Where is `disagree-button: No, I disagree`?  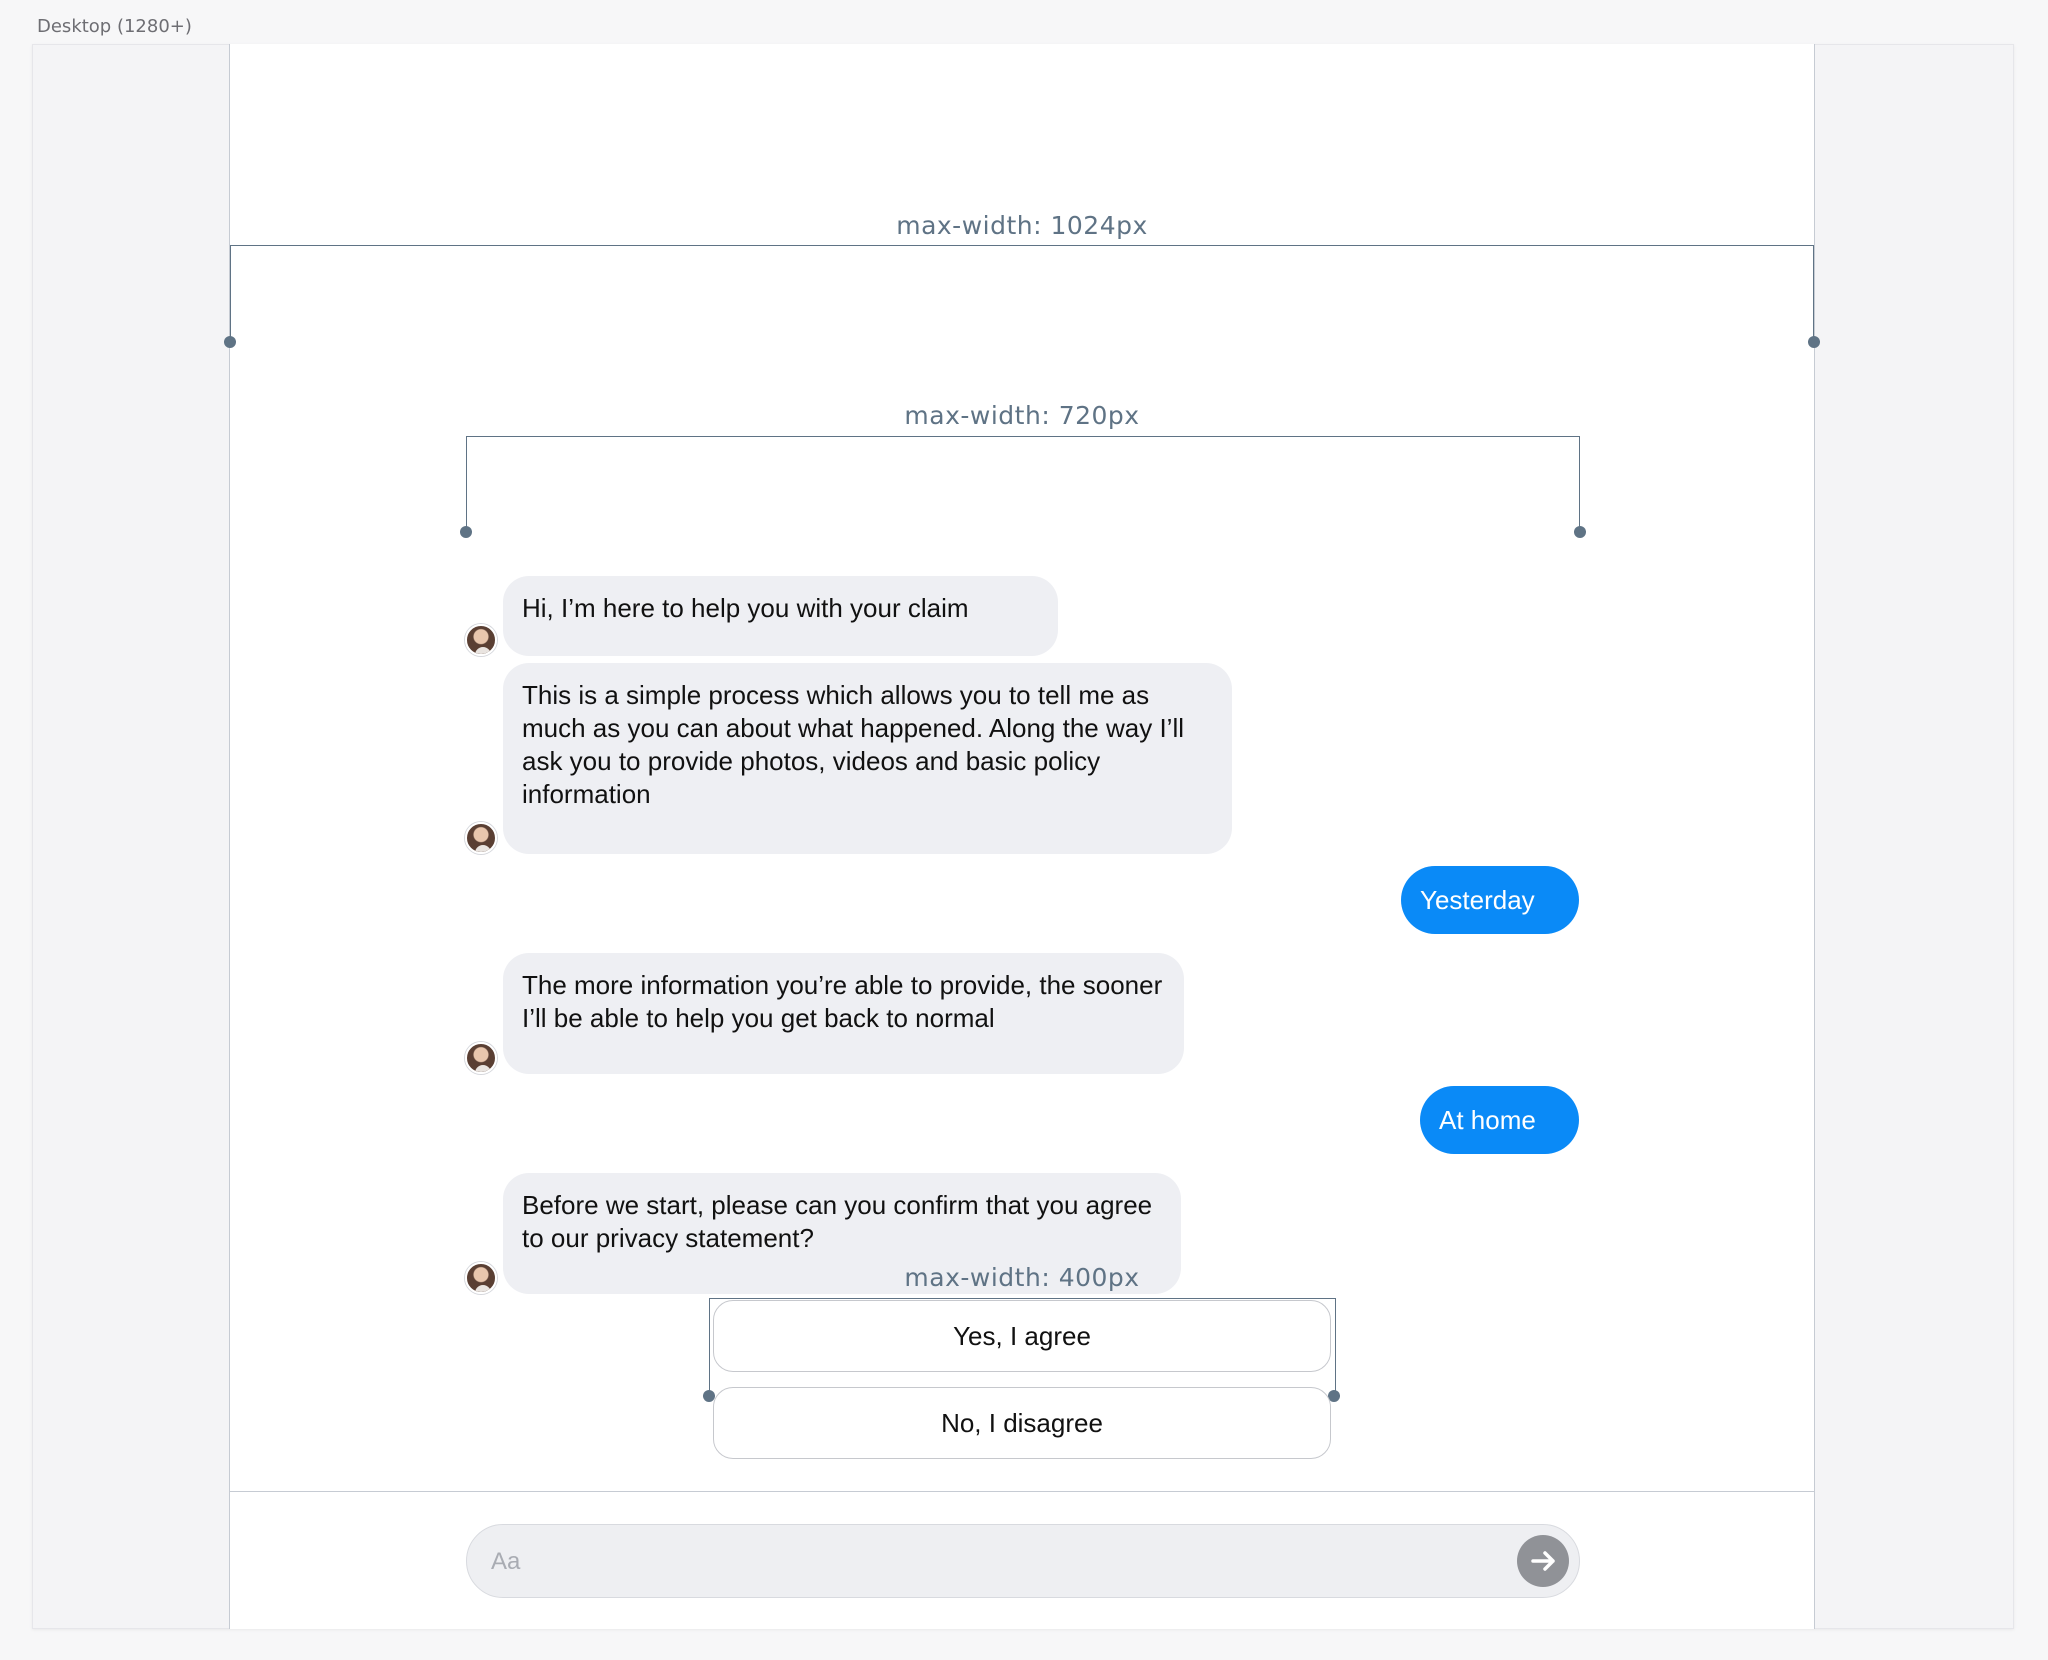
disagree-button: No, I disagree is located at coordinates (1022, 1423).